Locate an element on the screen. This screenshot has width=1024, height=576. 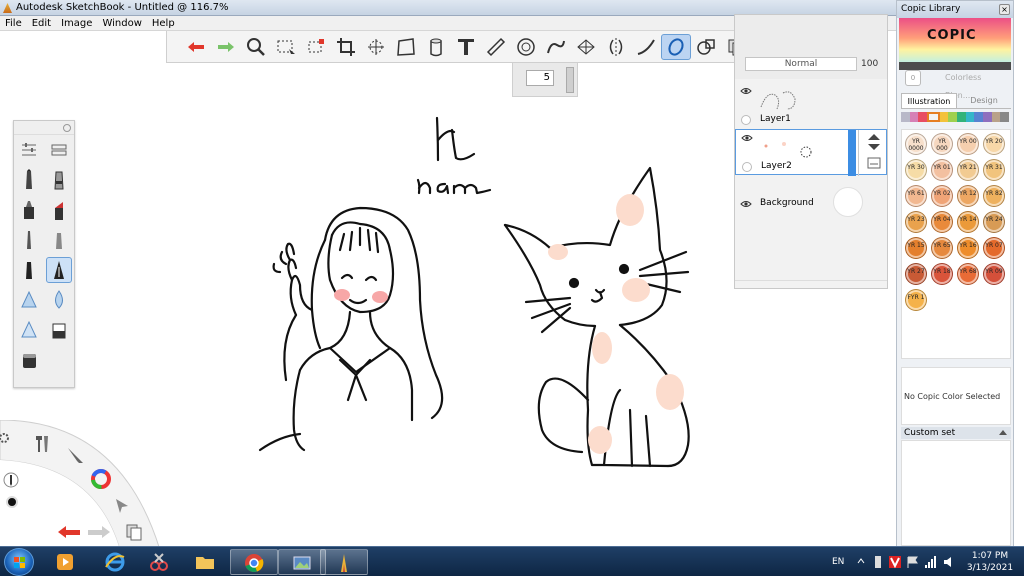
ballpoint-brush is located at coordinates (59, 180).